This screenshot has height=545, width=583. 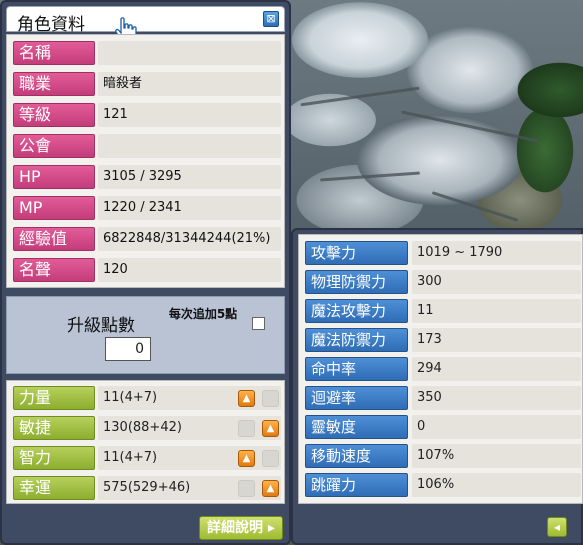 What do you see at coordinates (270, 488) in the screenshot?
I see `luk-up-button: ▲` at bounding box center [270, 488].